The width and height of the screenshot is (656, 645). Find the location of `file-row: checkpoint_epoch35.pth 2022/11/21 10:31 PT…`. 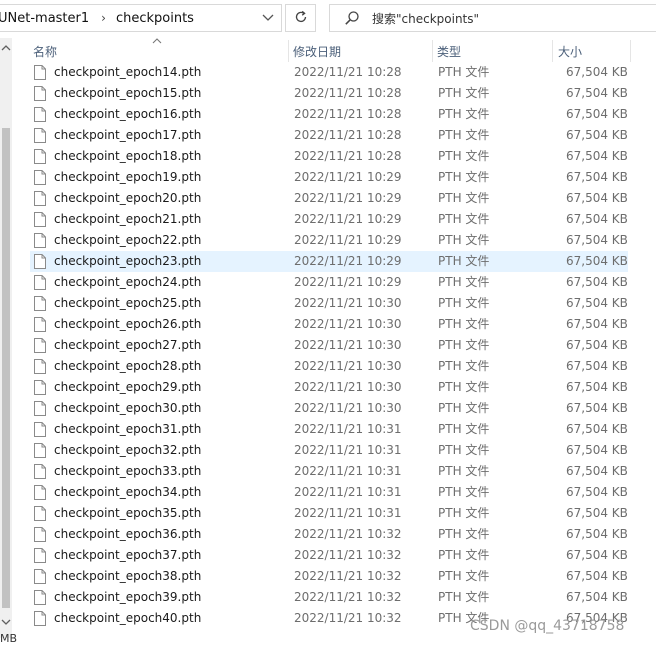

file-row: checkpoint_epoch35.pth 2022/11/21 10:31 PT… is located at coordinates (329, 513).